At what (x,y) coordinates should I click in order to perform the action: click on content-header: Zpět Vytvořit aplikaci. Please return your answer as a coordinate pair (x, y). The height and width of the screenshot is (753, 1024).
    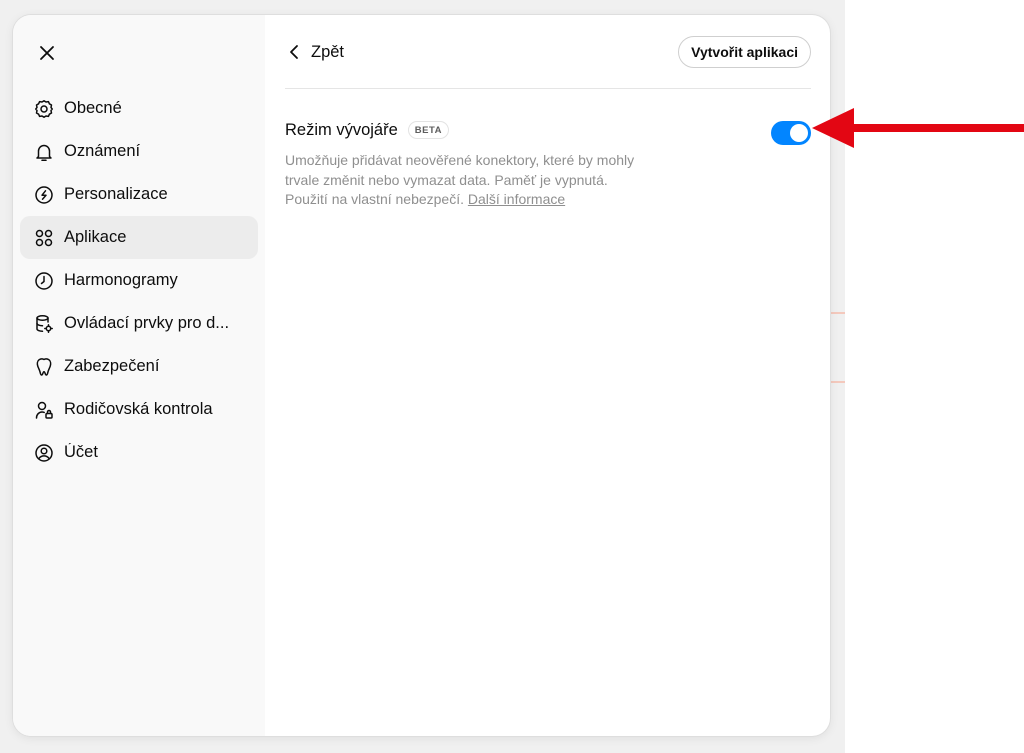
    Looking at the image, I should click on (548, 52).